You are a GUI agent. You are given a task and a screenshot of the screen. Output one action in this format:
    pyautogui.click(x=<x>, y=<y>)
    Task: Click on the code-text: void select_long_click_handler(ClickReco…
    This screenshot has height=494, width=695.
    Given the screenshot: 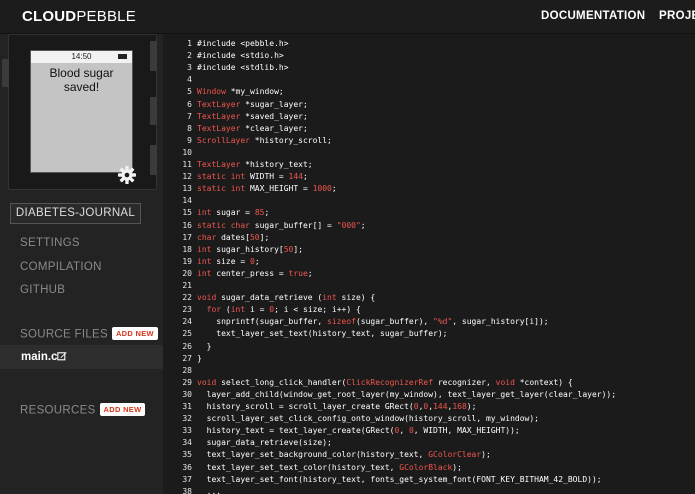 What is the action you would take?
    pyautogui.click(x=385, y=382)
    